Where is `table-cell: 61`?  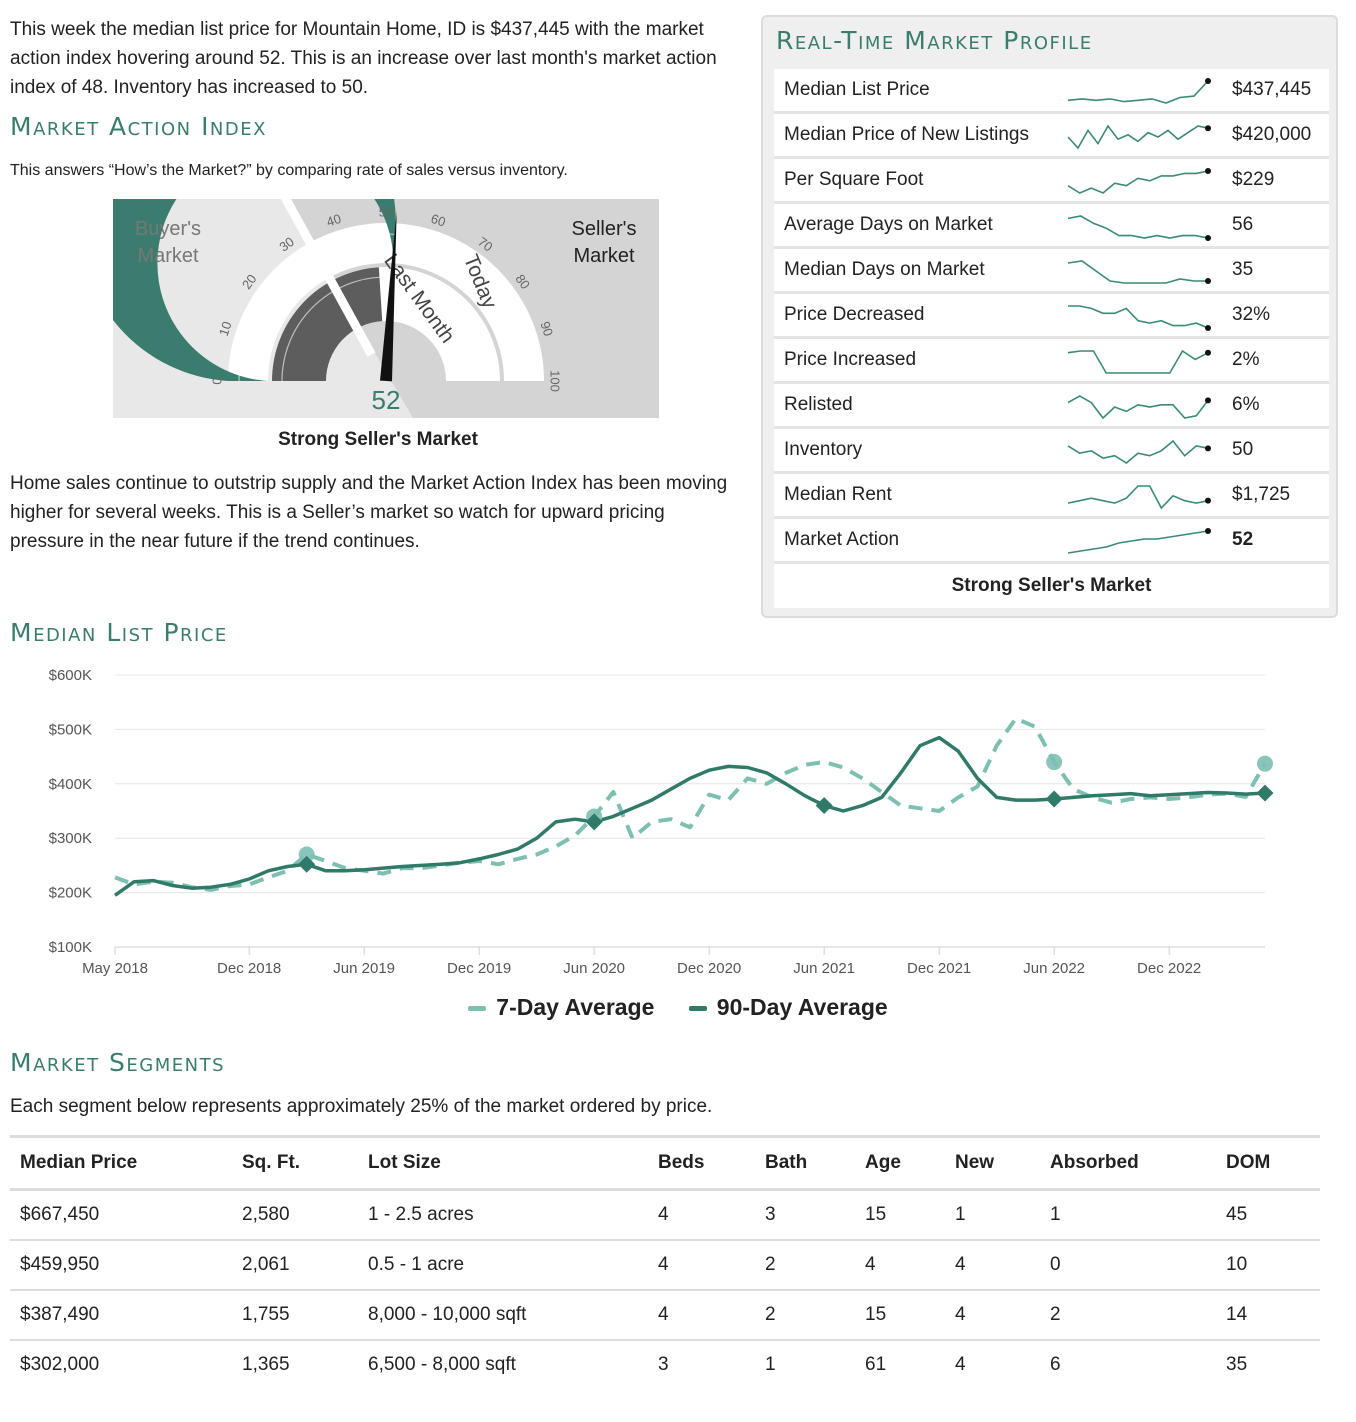
table-cell: 61 is located at coordinates (876, 1364).